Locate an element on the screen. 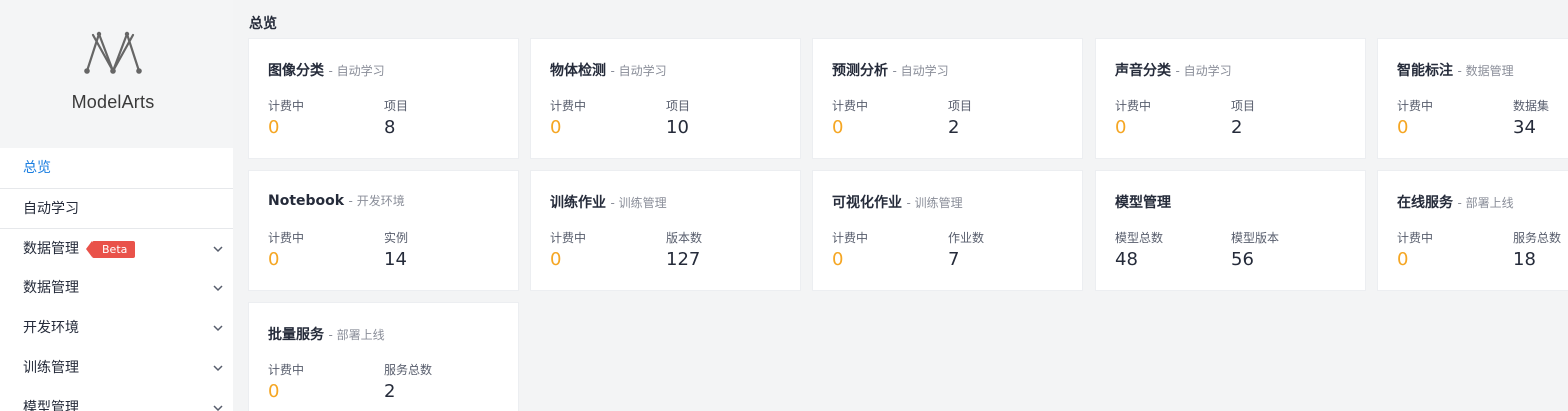 Image resolution: width=1568 pixels, height=411 pixels. sidebar-item-data-management: 数据管理 is located at coordinates (116, 288).